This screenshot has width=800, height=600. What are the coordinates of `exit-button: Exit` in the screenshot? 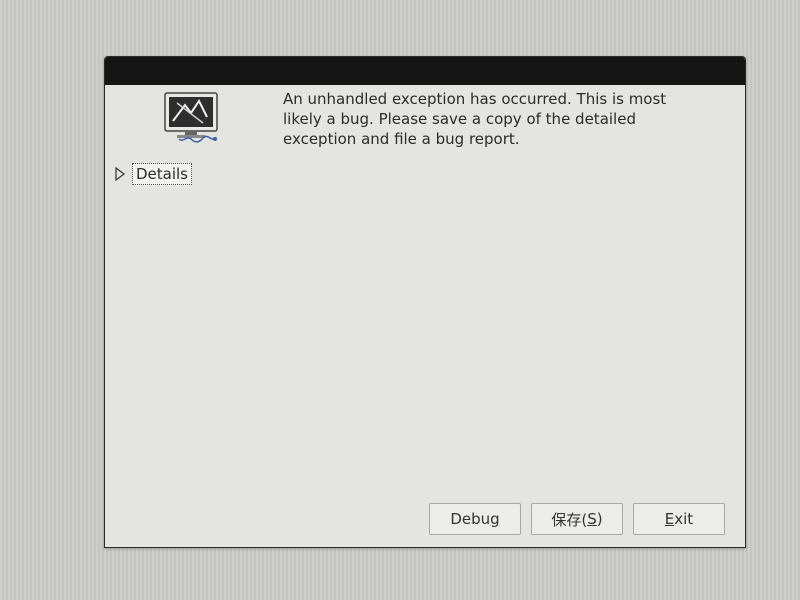 It's located at (679, 519).